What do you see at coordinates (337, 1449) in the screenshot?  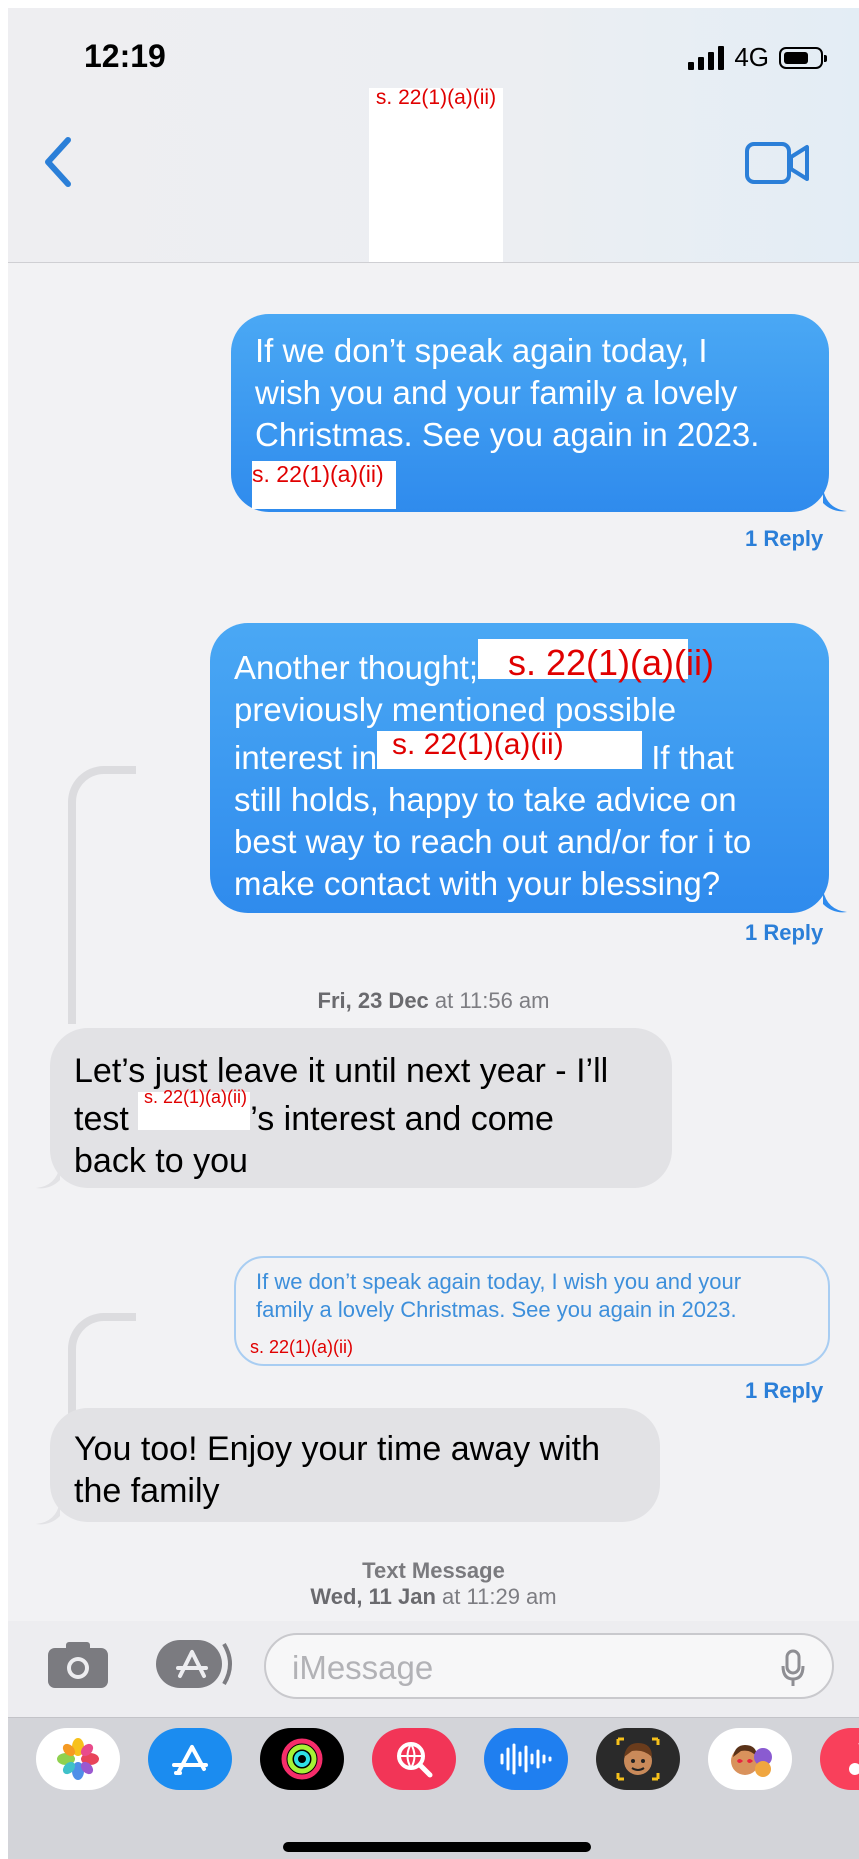 I see `message-line: You too! Enjoy your time away with` at bounding box center [337, 1449].